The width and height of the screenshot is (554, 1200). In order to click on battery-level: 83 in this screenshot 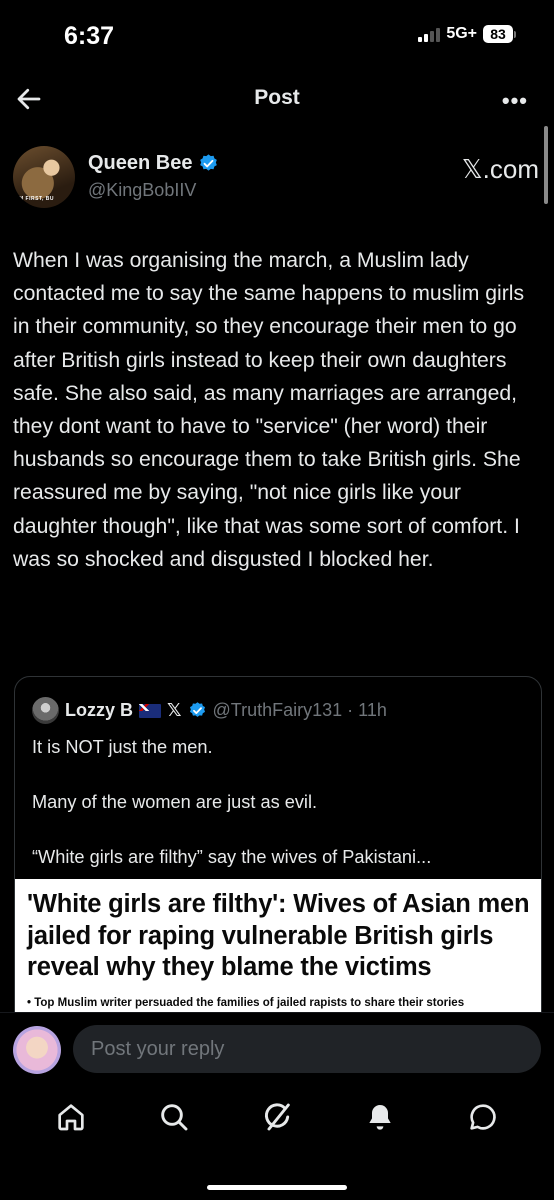, I will do `click(498, 34)`.